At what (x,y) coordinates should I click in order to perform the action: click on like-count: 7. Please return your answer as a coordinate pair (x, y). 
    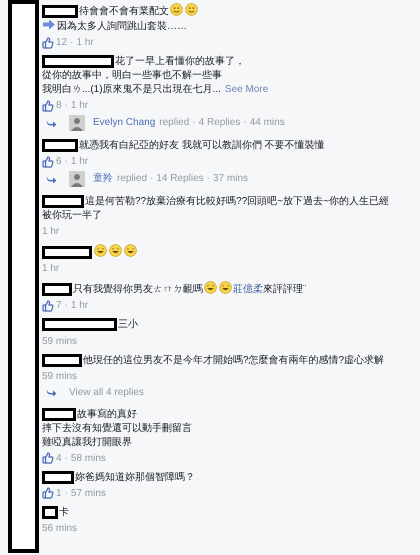
    Looking at the image, I should click on (59, 305).